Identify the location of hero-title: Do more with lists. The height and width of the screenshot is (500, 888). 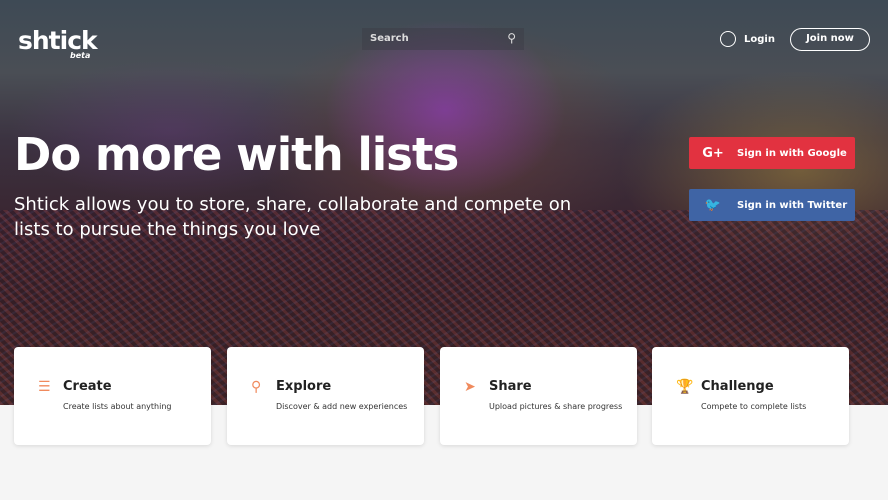
(236, 154).